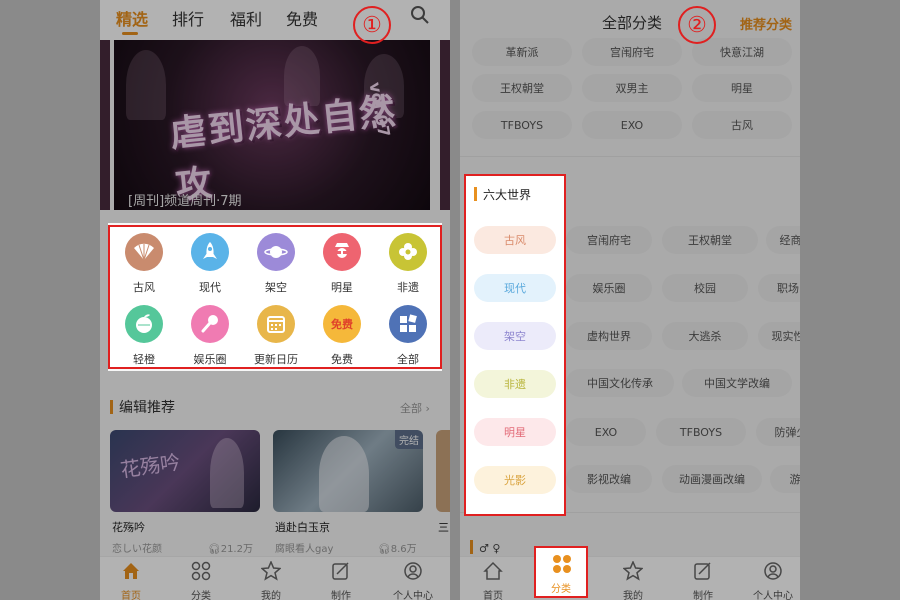  I want to click on category-heritage: 非遗, so click(408, 264).